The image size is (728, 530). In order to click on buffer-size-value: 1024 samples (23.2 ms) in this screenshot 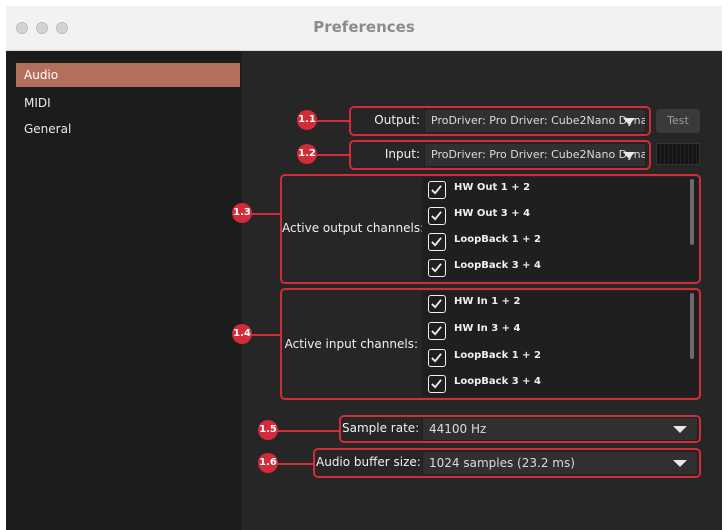, I will do `click(502, 463)`.